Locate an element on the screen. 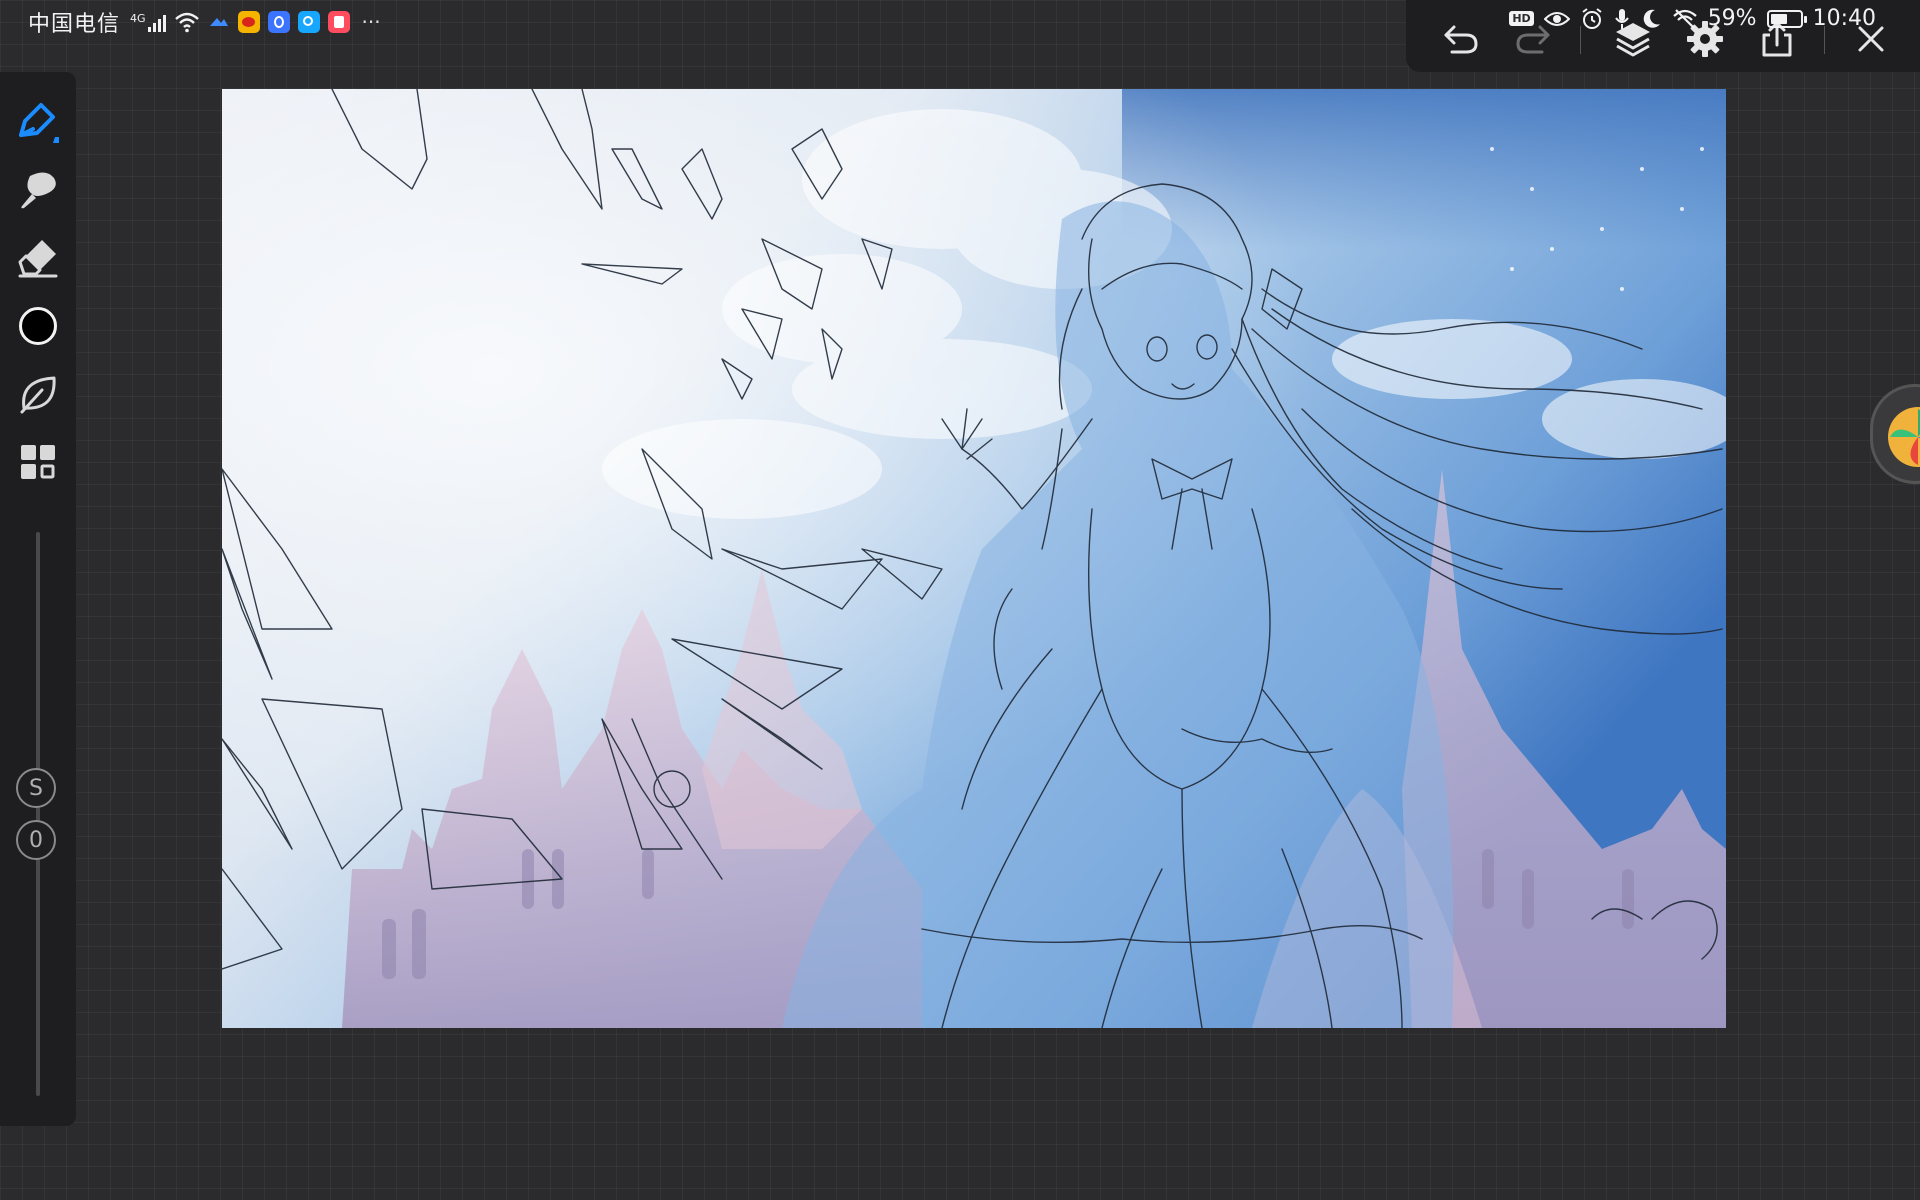 This screenshot has width=1920, height=1200. undo-icon is located at coordinates (1461, 39).